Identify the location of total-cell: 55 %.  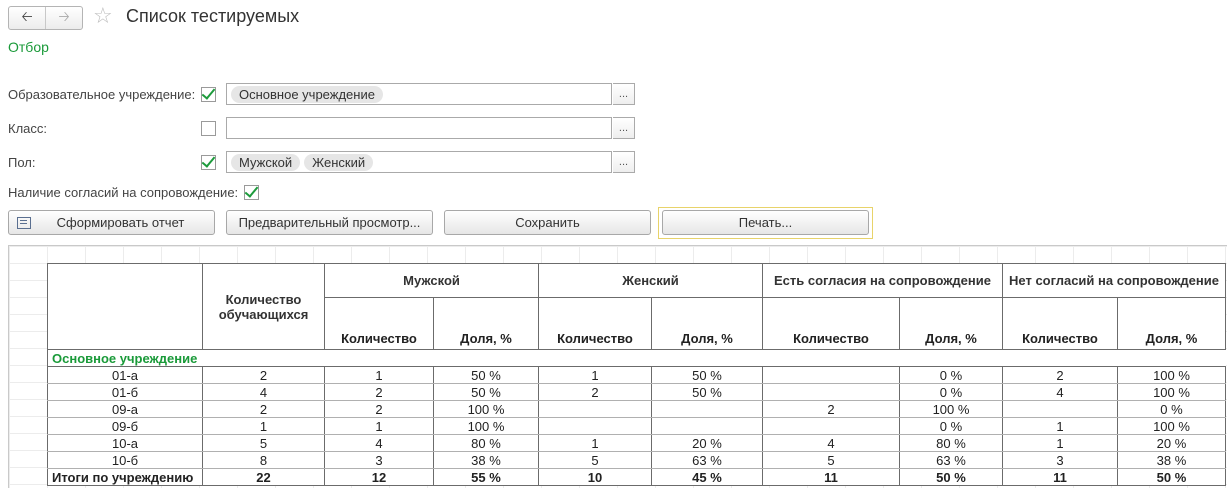
(486, 477).